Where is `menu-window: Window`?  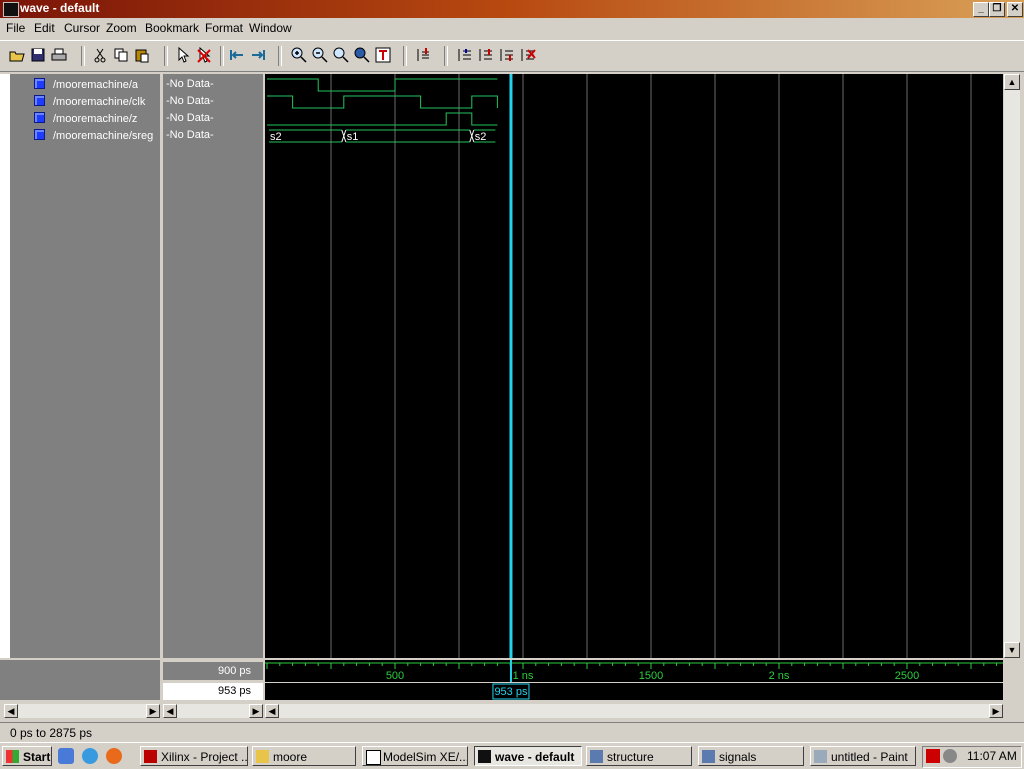 menu-window: Window is located at coordinates (270, 28).